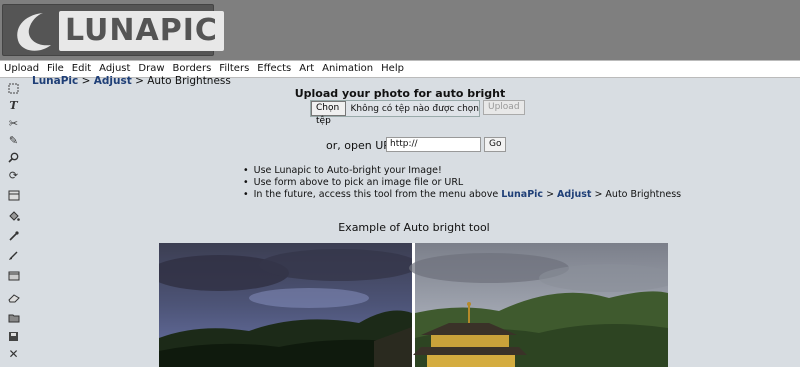 The width and height of the screenshot is (800, 367). Describe the element at coordinates (13, 275) in the screenshot. I see `layers-icon` at that location.